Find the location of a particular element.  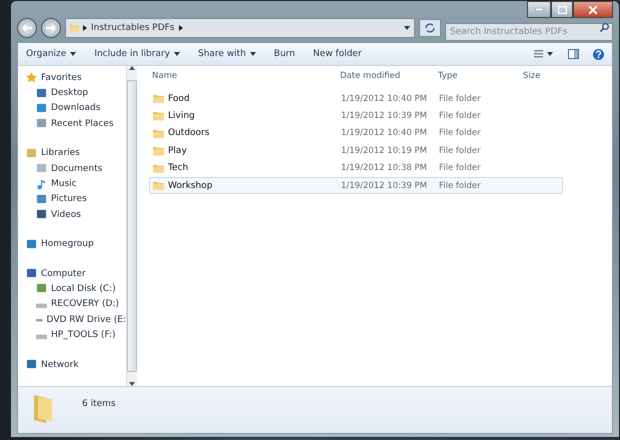

maximize-button is located at coordinates (562, 9).